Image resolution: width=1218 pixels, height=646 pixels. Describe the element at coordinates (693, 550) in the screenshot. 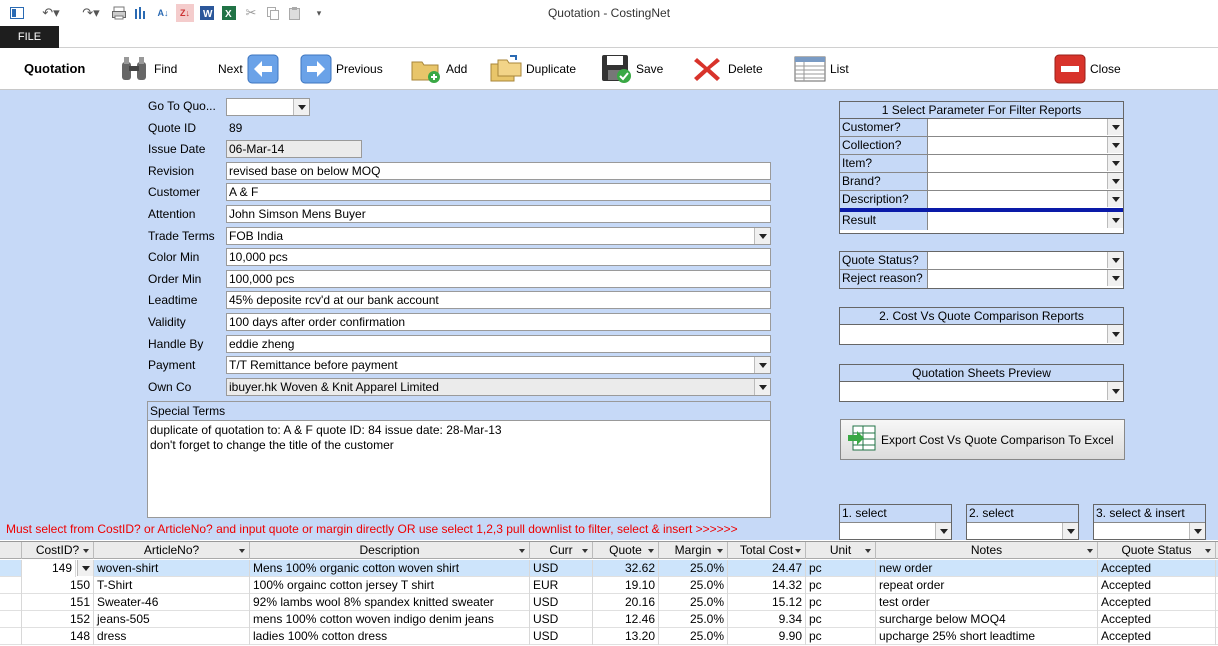

I see `column-header-margin: Margin` at that location.